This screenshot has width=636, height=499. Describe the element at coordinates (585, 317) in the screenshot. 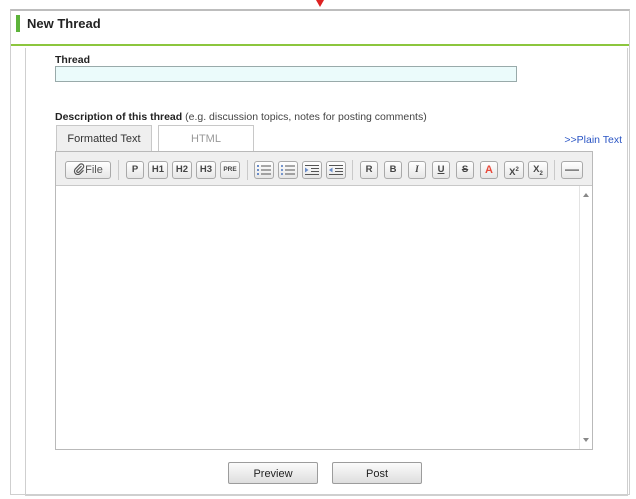

I see `editor-scrollbar` at that location.